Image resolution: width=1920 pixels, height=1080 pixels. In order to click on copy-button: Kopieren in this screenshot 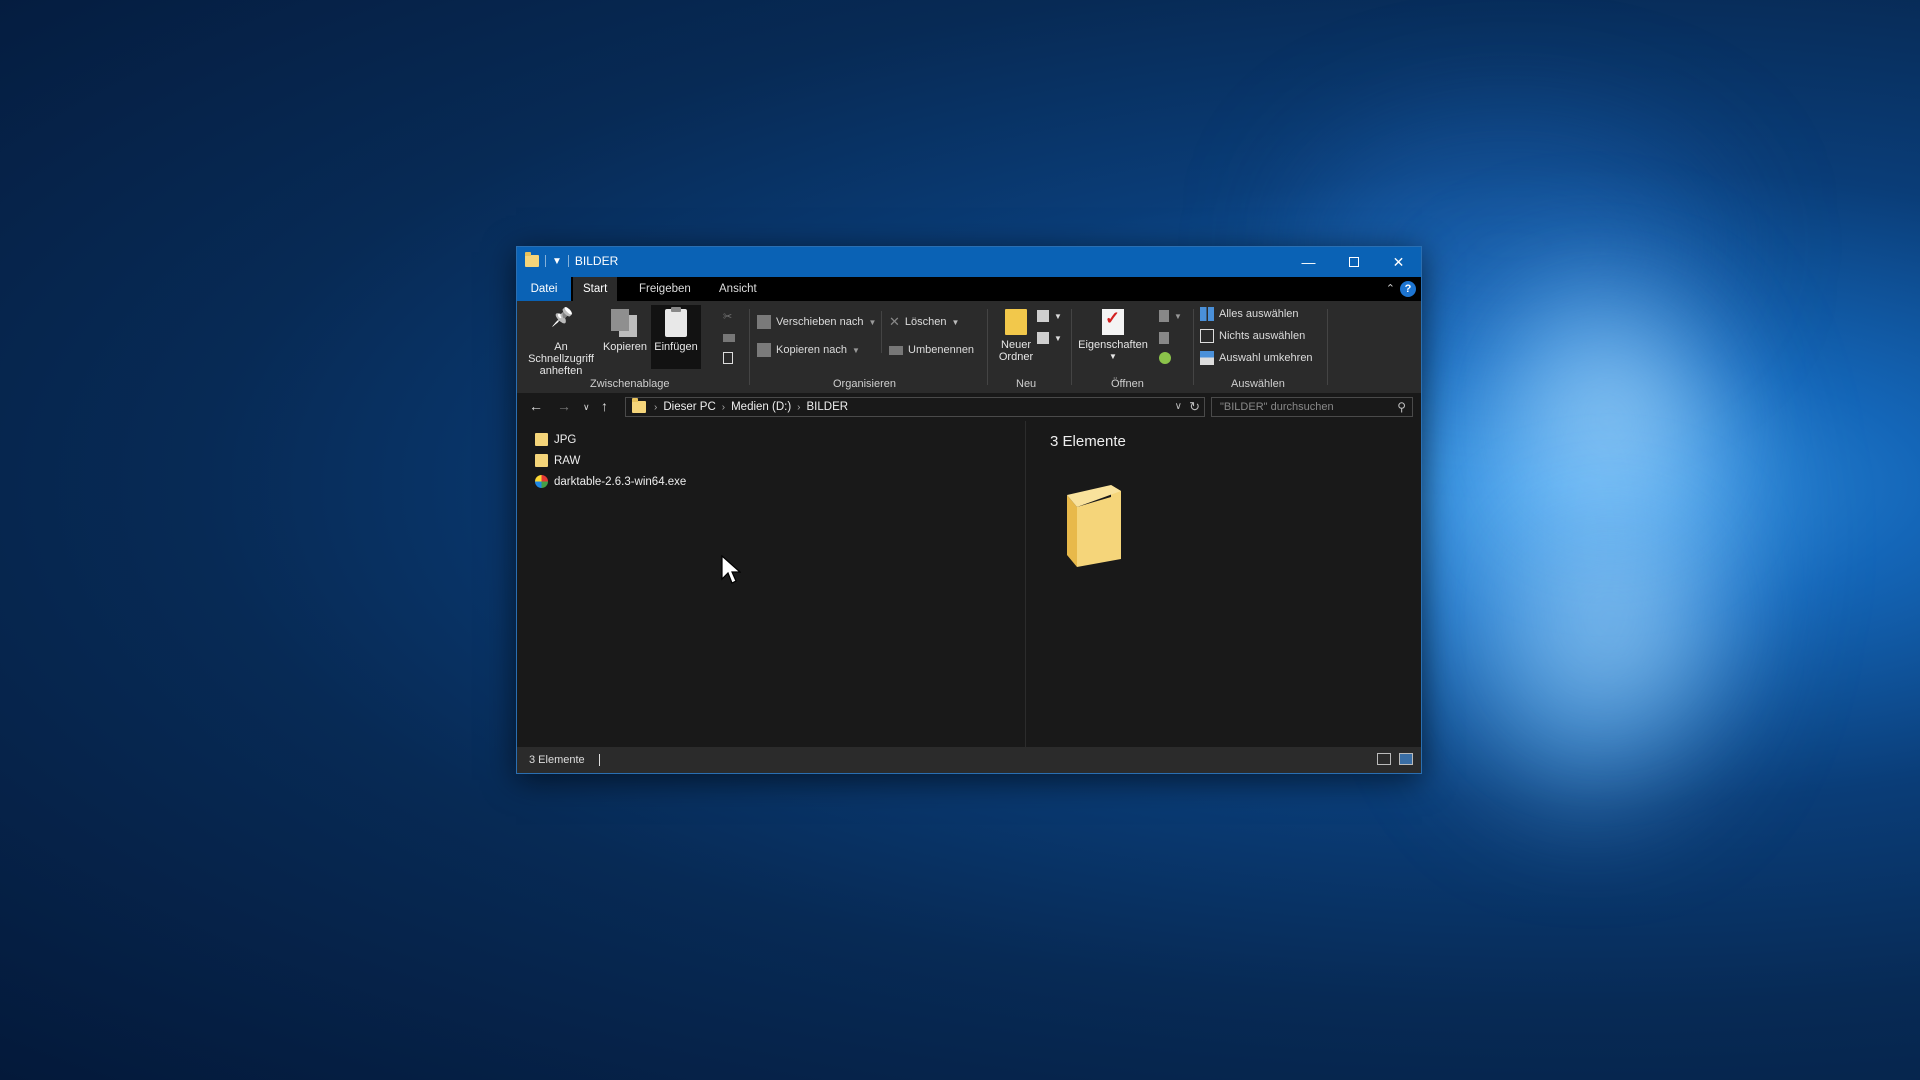, I will do `click(625, 331)`.